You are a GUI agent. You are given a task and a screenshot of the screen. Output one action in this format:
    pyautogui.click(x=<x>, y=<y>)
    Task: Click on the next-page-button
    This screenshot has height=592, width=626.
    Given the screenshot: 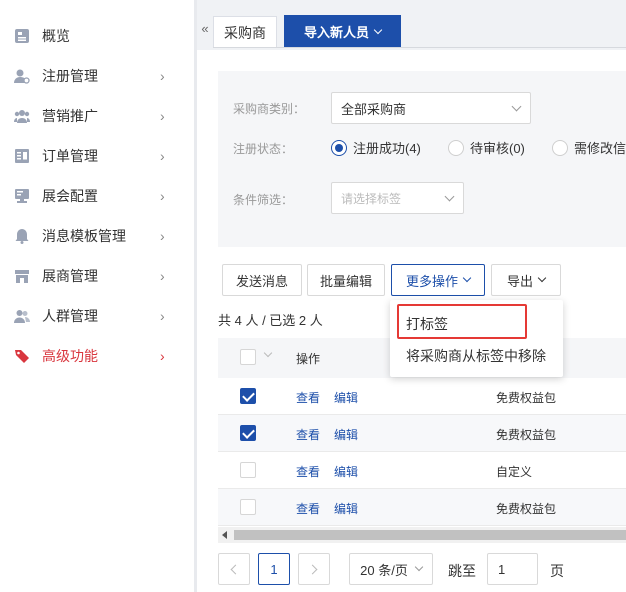 What is the action you would take?
    pyautogui.click(x=314, y=569)
    